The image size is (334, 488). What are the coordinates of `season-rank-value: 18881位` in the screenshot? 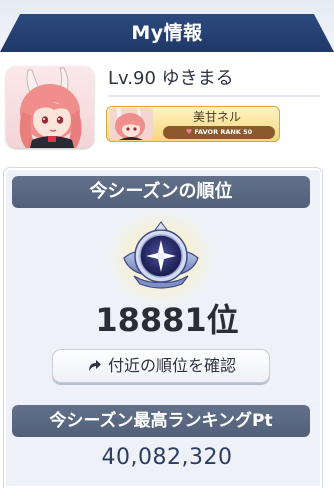 It's located at (167, 320).